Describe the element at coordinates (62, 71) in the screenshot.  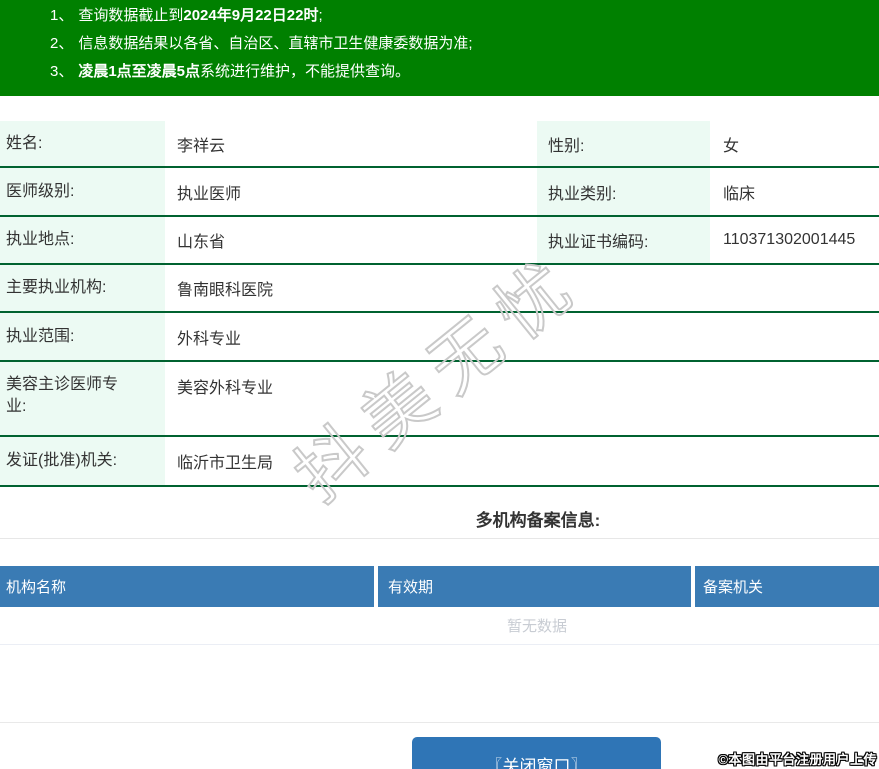
I see `notice-line-number: 3、` at that location.